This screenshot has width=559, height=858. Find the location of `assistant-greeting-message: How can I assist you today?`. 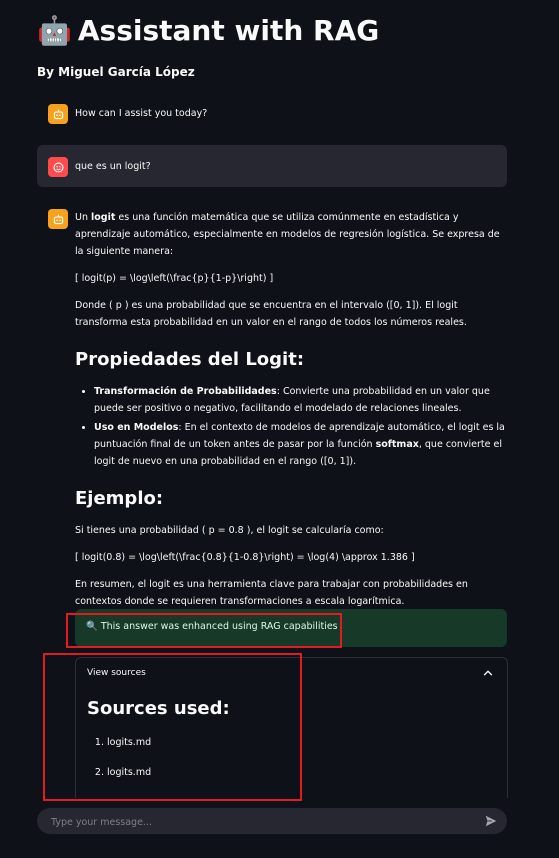

assistant-greeting-message: How can I assist you today? is located at coordinates (272, 114).